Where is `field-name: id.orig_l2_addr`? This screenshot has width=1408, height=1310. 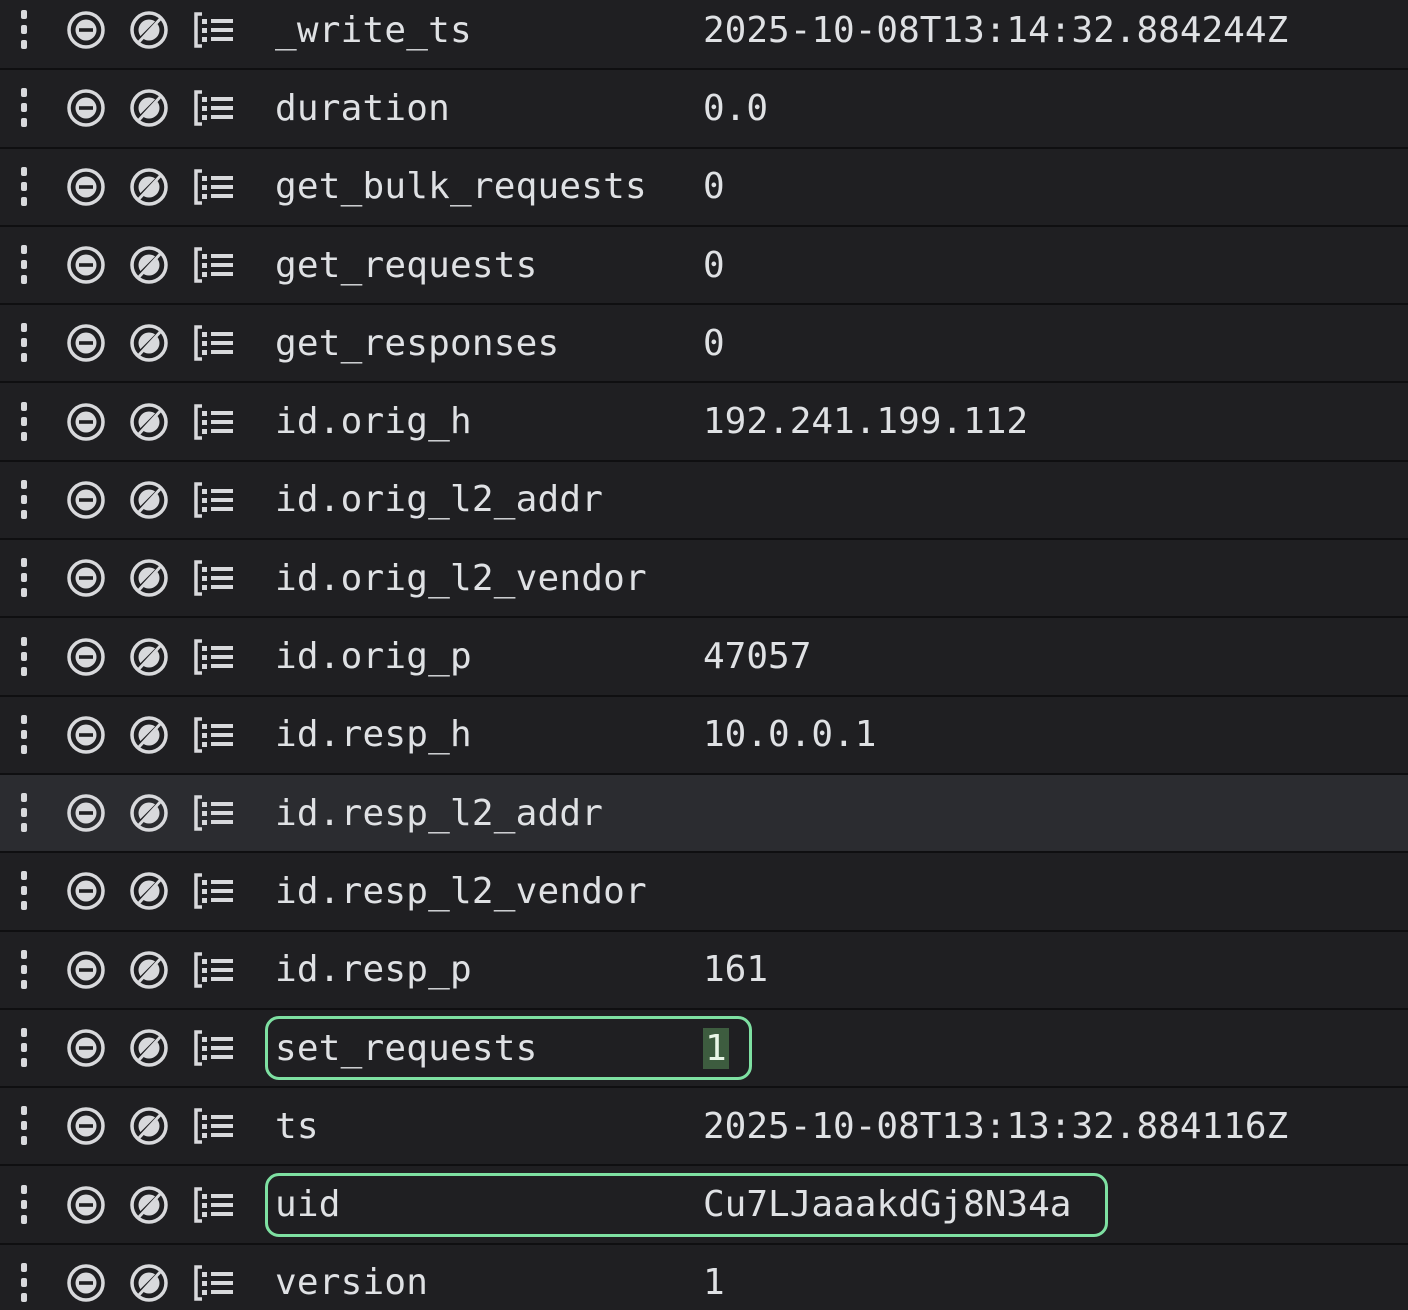
field-name: id.orig_l2_addr is located at coordinates (439, 500).